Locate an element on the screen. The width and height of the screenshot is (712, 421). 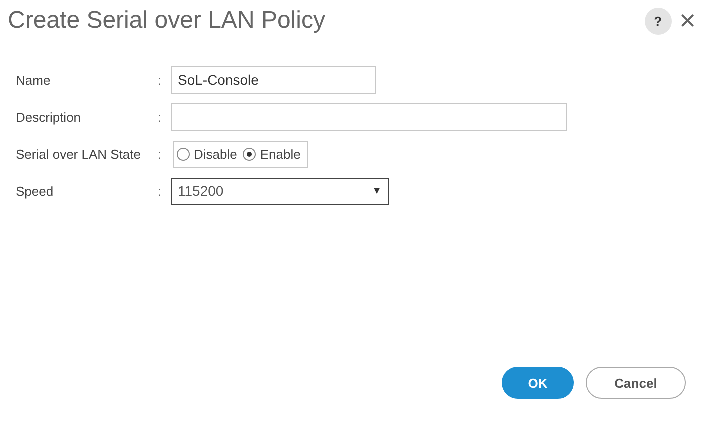
field-label: Description is located at coordinates (49, 117).